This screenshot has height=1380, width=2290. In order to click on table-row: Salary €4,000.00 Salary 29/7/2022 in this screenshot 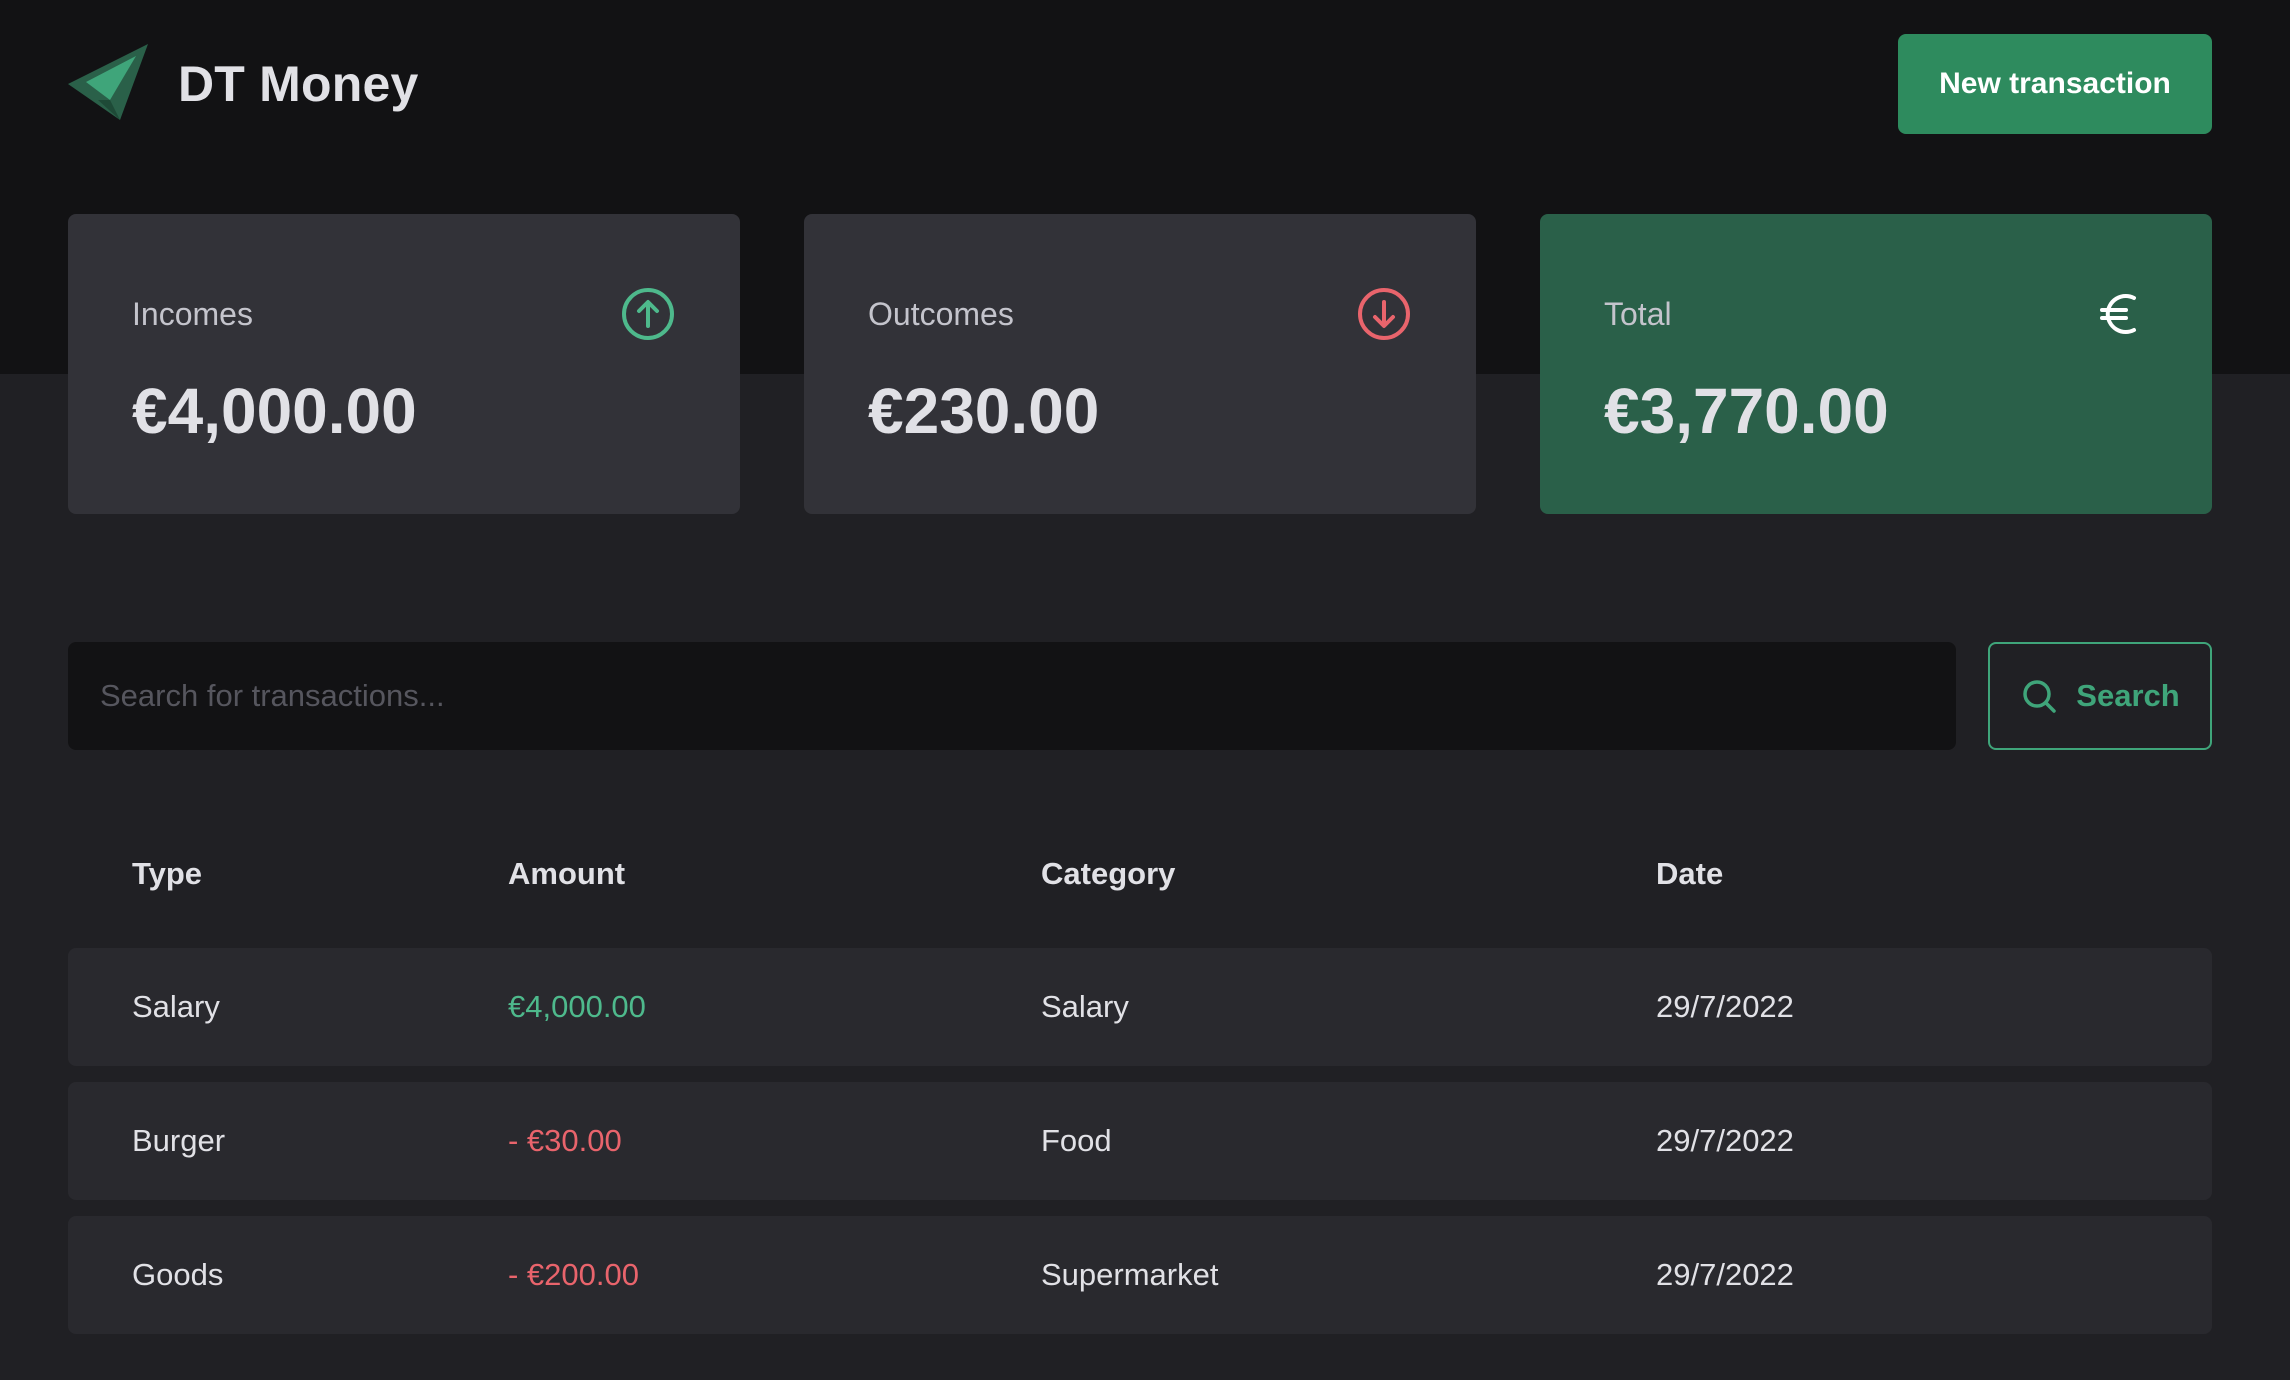, I will do `click(1140, 1007)`.